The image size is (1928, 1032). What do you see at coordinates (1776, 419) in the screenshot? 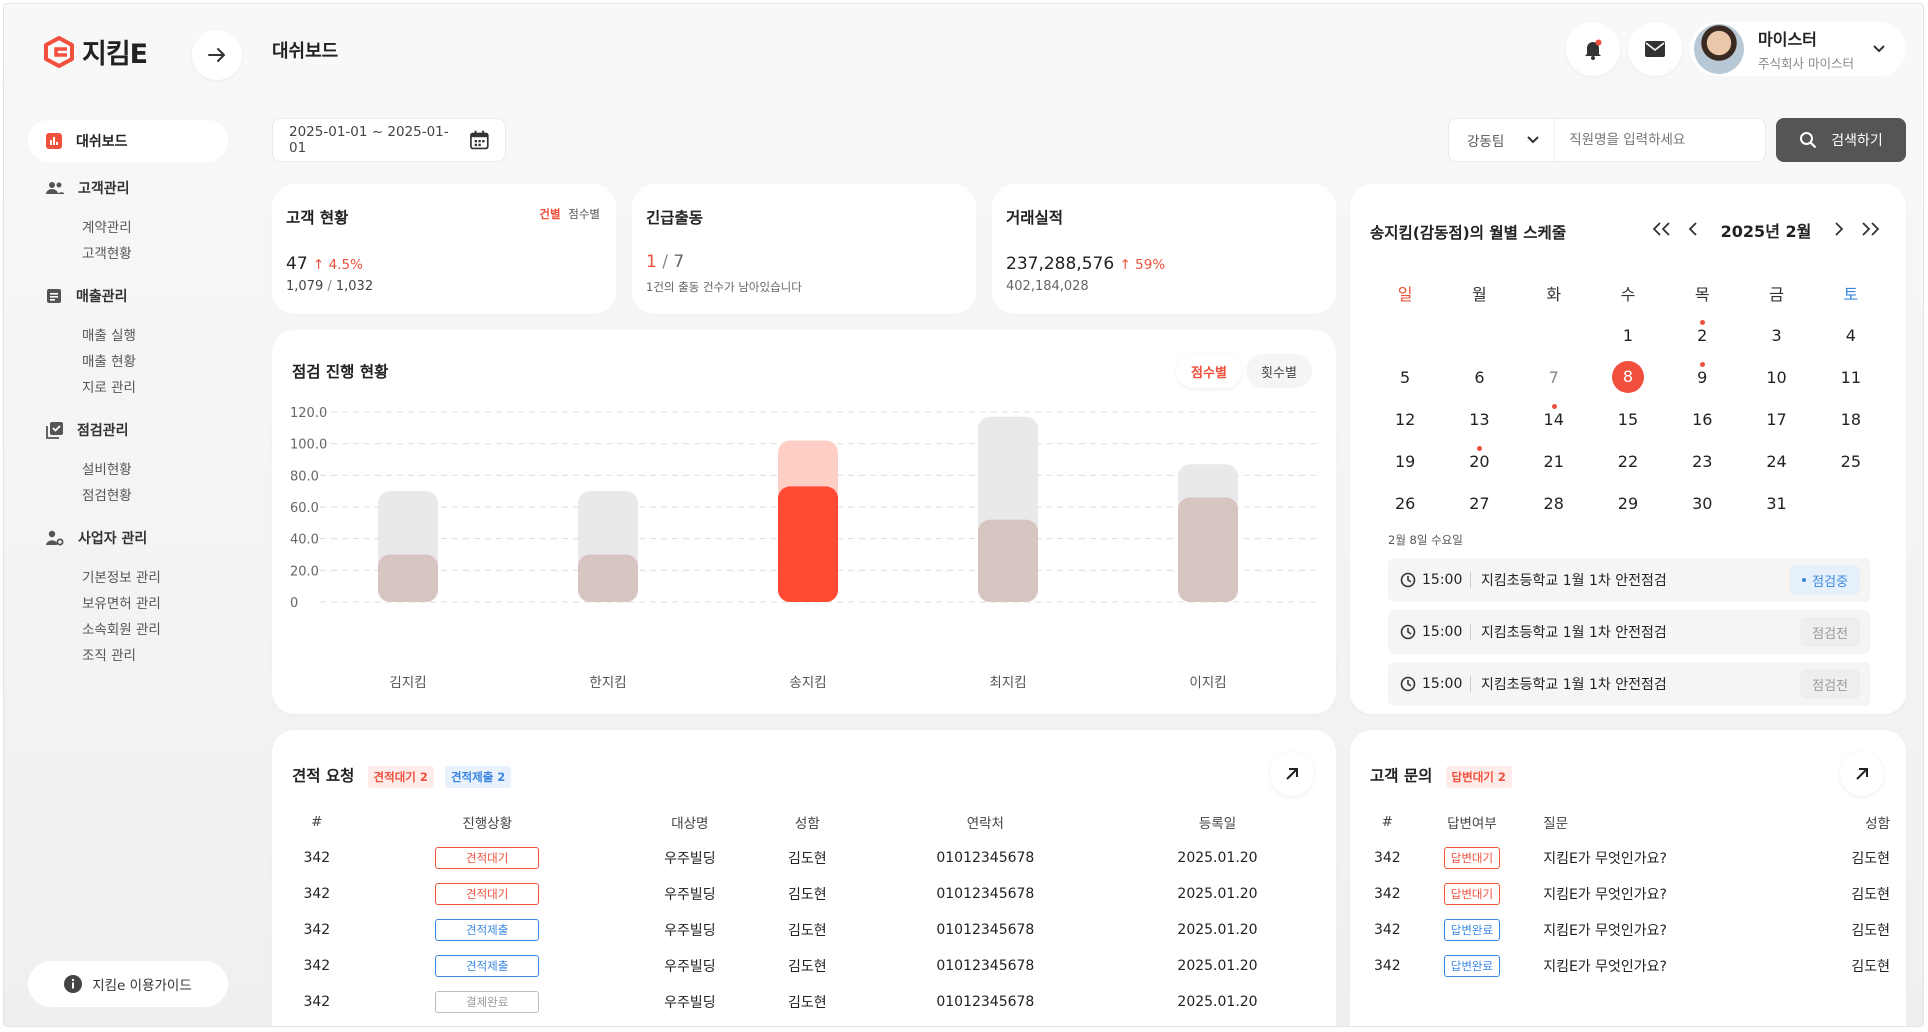
I see `calendar-day: 17` at bounding box center [1776, 419].